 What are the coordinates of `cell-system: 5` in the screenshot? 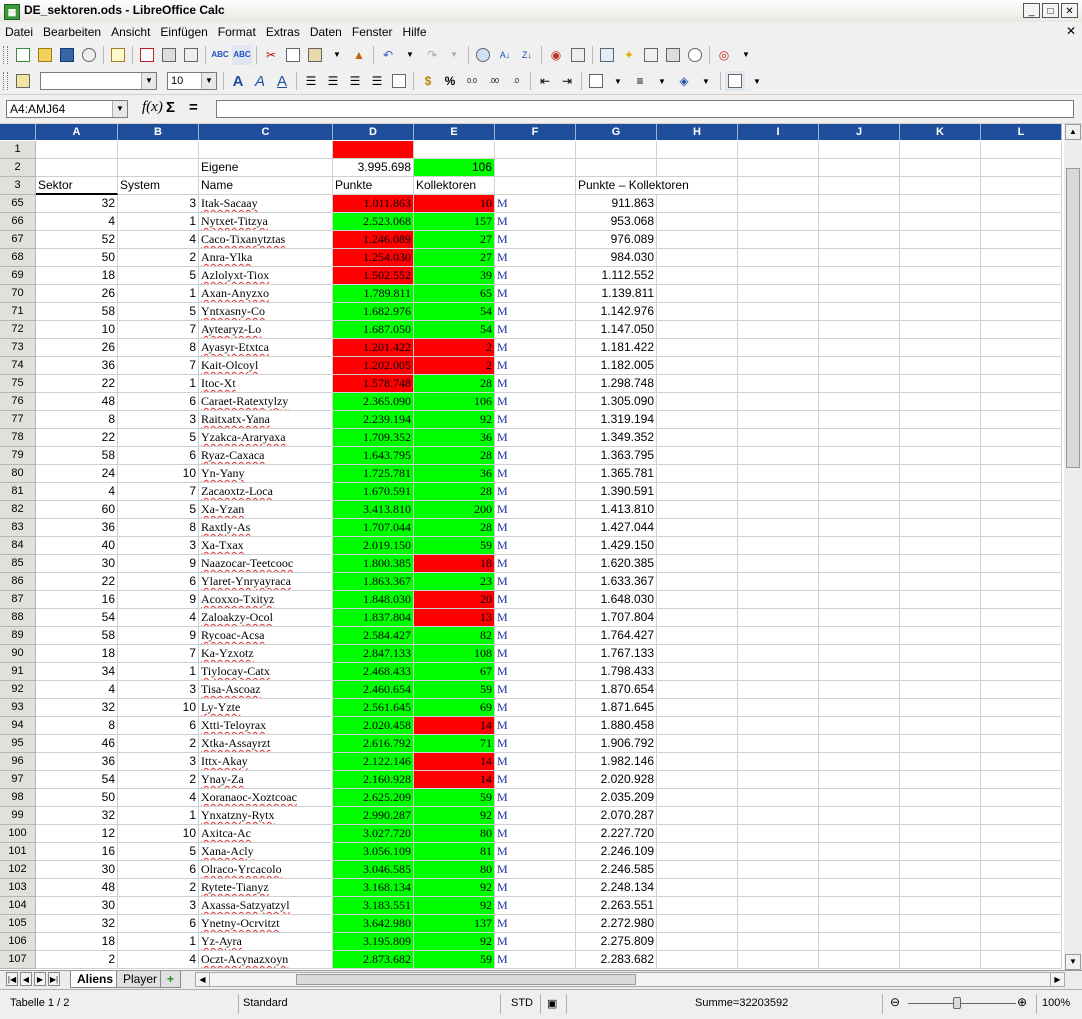 It's located at (158, 438).